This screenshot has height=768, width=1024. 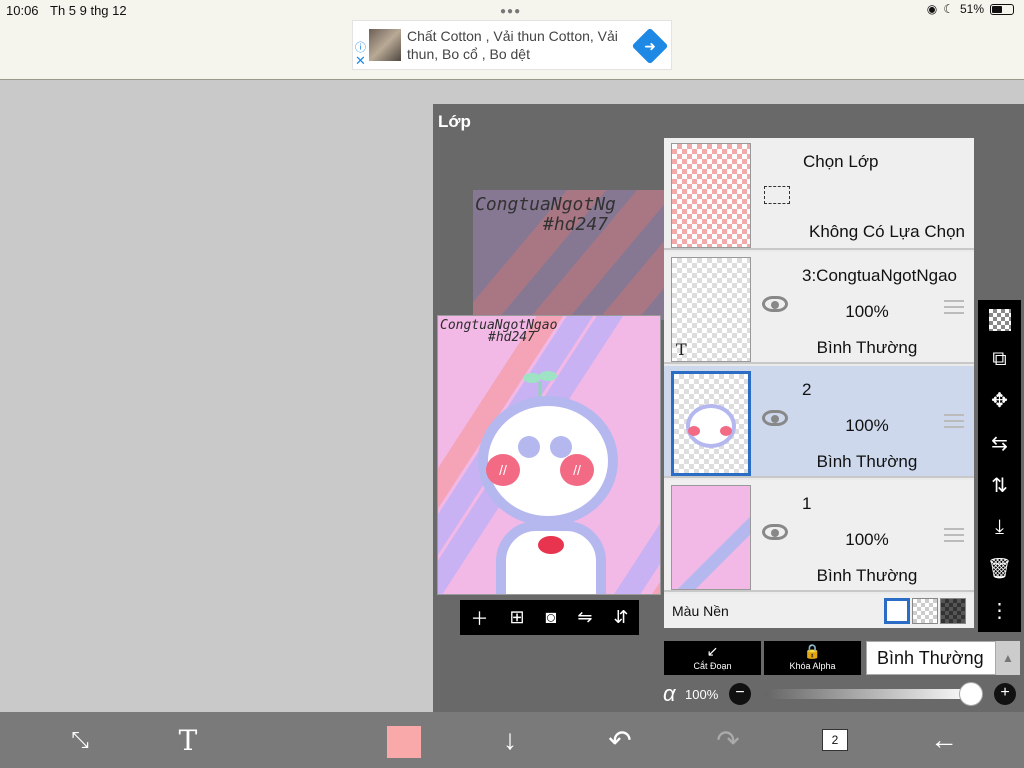 I want to click on add-icon: ＋, so click(x=479, y=618).